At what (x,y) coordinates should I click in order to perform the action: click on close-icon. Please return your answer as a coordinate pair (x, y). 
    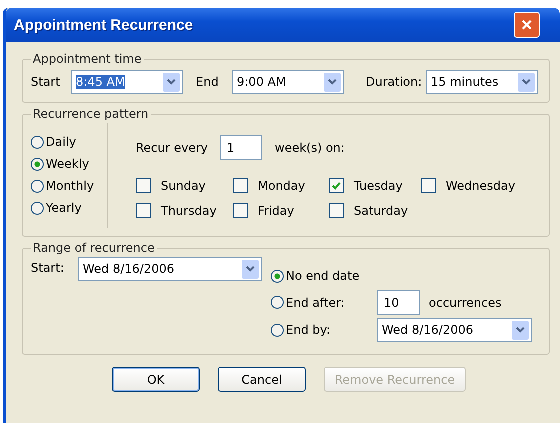
    Looking at the image, I should click on (527, 25).